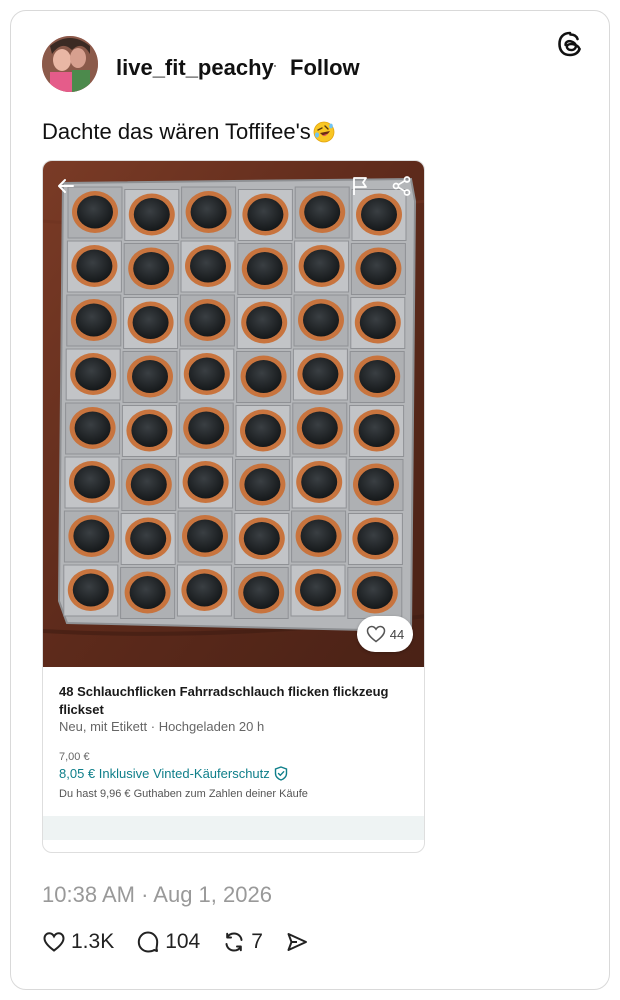 This screenshot has height=1000, width=620. Describe the element at coordinates (234, 942) in the screenshot. I see `repost-icon` at that location.